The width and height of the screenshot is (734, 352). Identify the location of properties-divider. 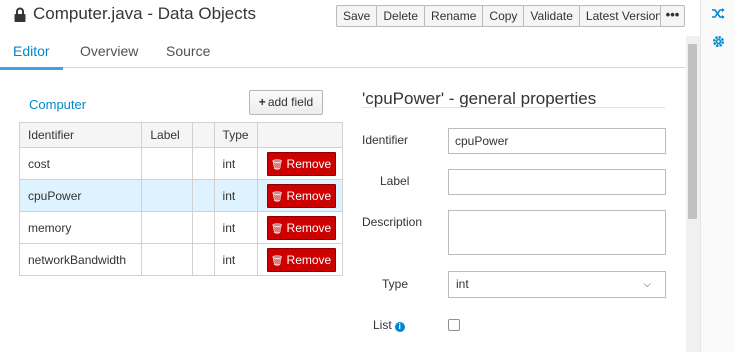
(513, 107).